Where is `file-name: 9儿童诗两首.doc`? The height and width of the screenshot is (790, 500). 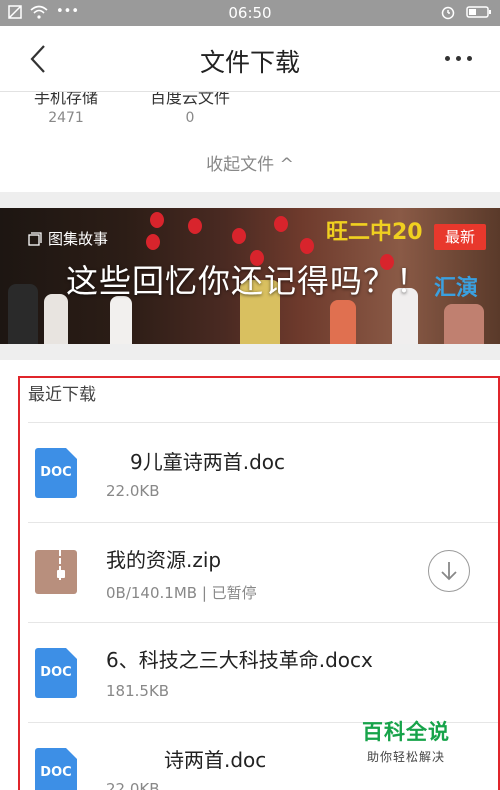 file-name: 9儿童诗两首.doc is located at coordinates (208, 462).